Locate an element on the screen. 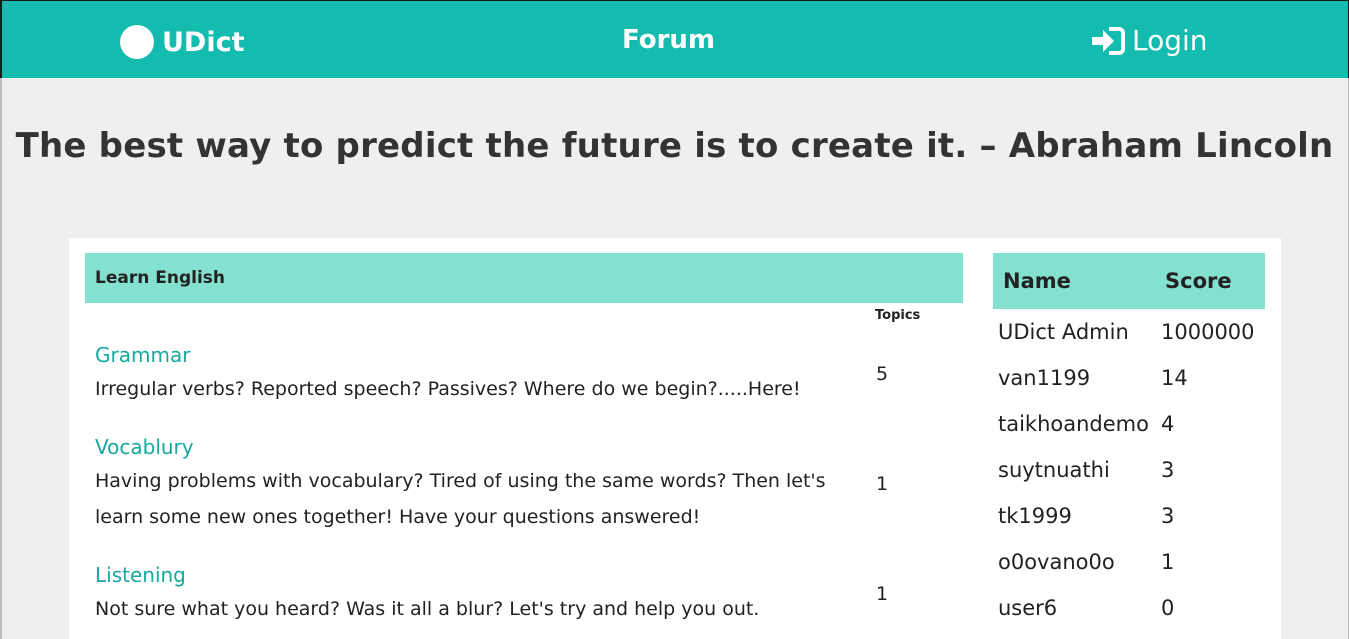 Image resolution: width=1349 pixels, height=639 pixels. leaderboard-row: tk1999 3 is located at coordinates (1133, 520).